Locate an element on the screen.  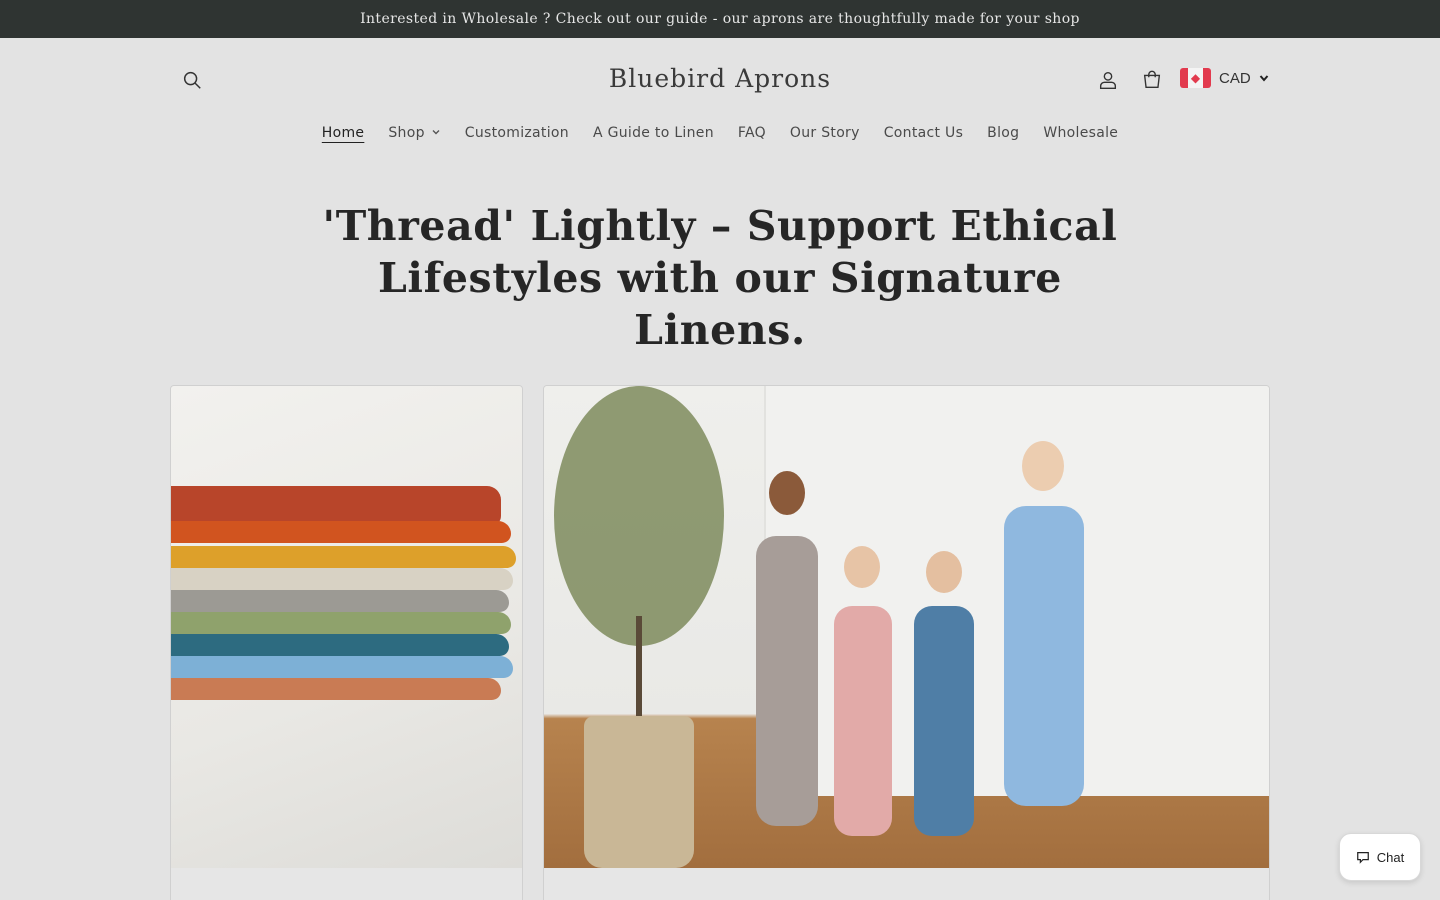
store-logo: Bluebird Aprons is located at coordinates (720, 78).